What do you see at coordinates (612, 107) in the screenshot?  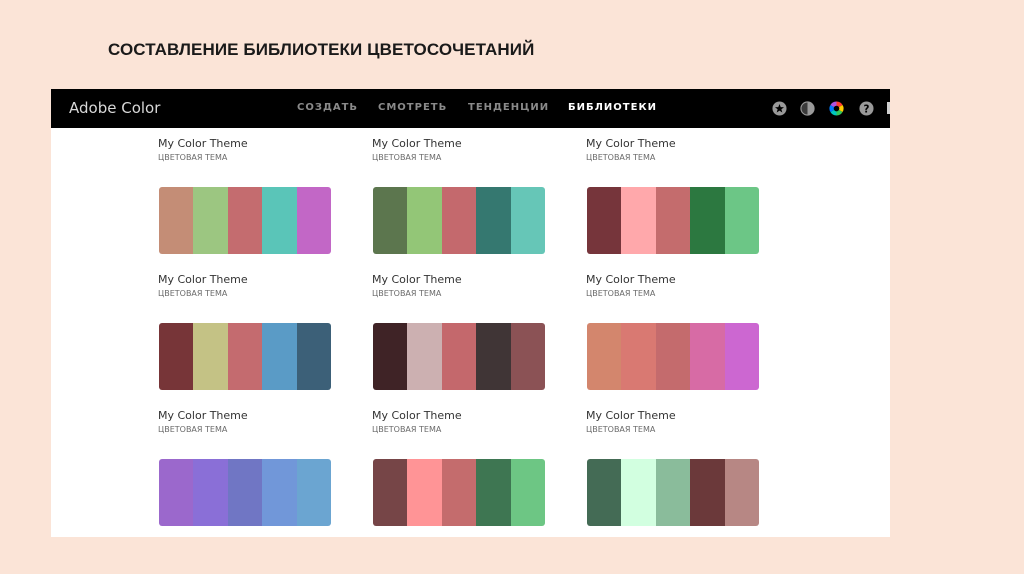 I see `nav-libraries: БИБЛИОТЕКИ` at bounding box center [612, 107].